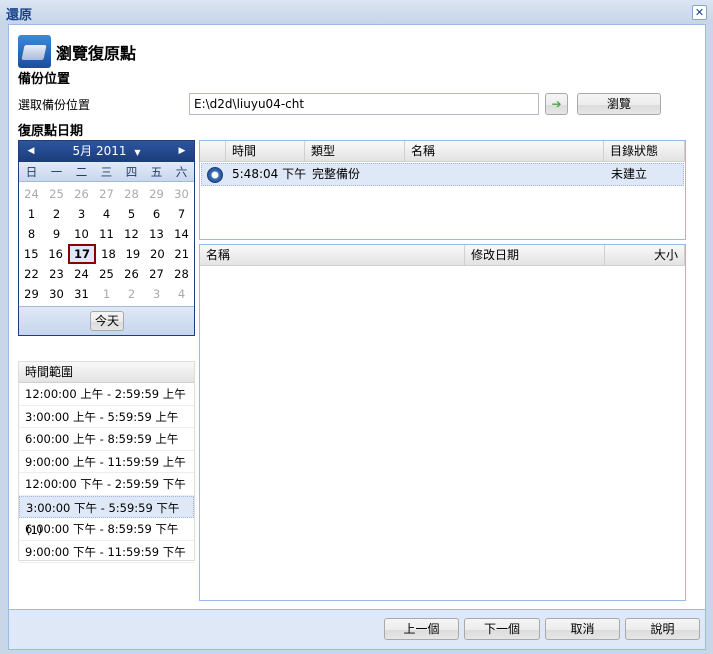  What do you see at coordinates (582, 629) in the screenshot?
I see `cancel-button: 取消` at bounding box center [582, 629].